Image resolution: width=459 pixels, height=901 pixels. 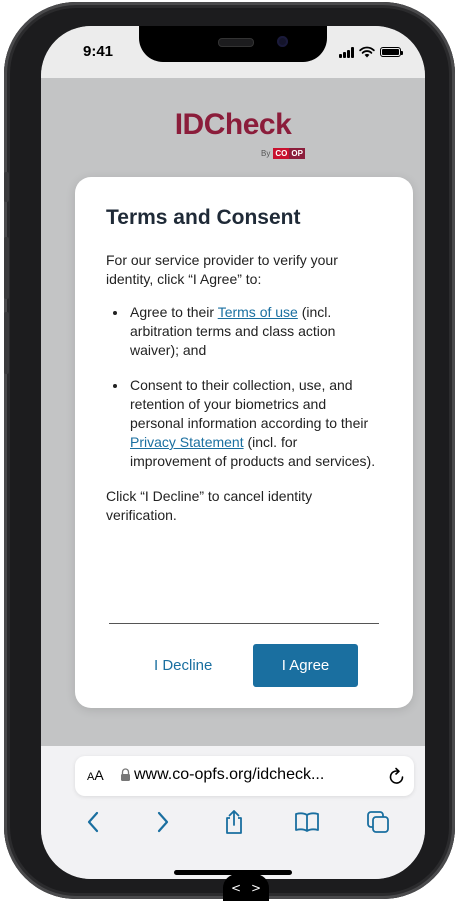 What do you see at coordinates (305, 665) in the screenshot?
I see `agree-button: I Agree` at bounding box center [305, 665].